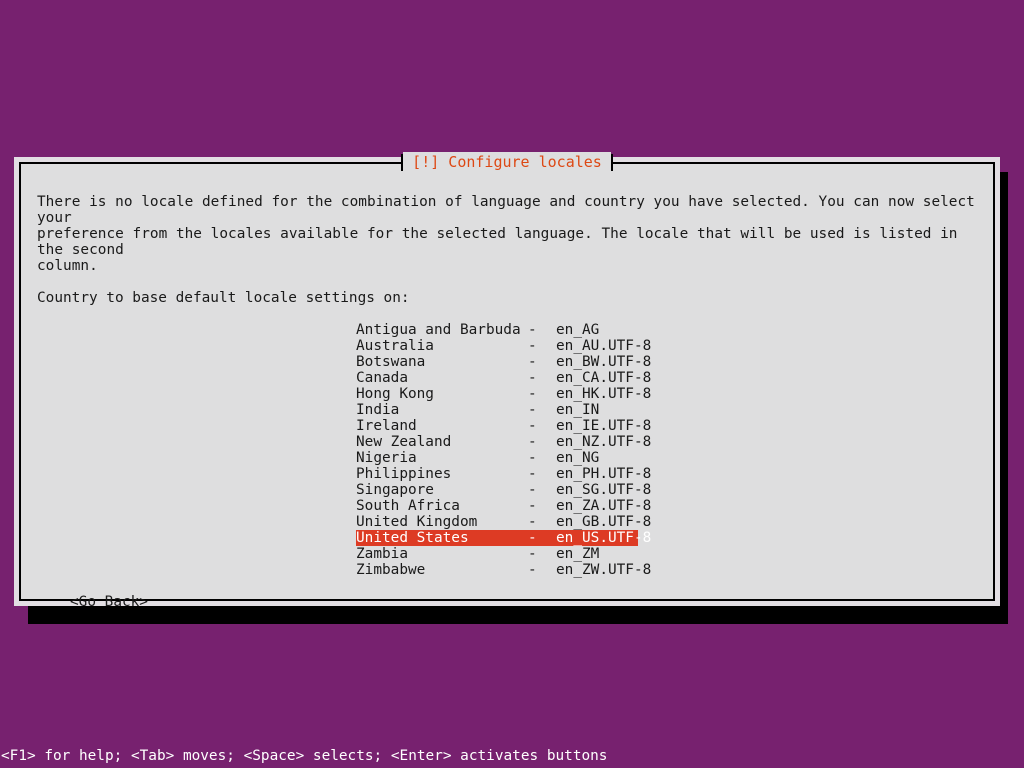 Image resolution: width=1024 pixels, height=768 pixels. Describe the element at coordinates (503, 362) in the screenshot. I see `locale-row: Botswana - en_BW.UTF-8` at that location.